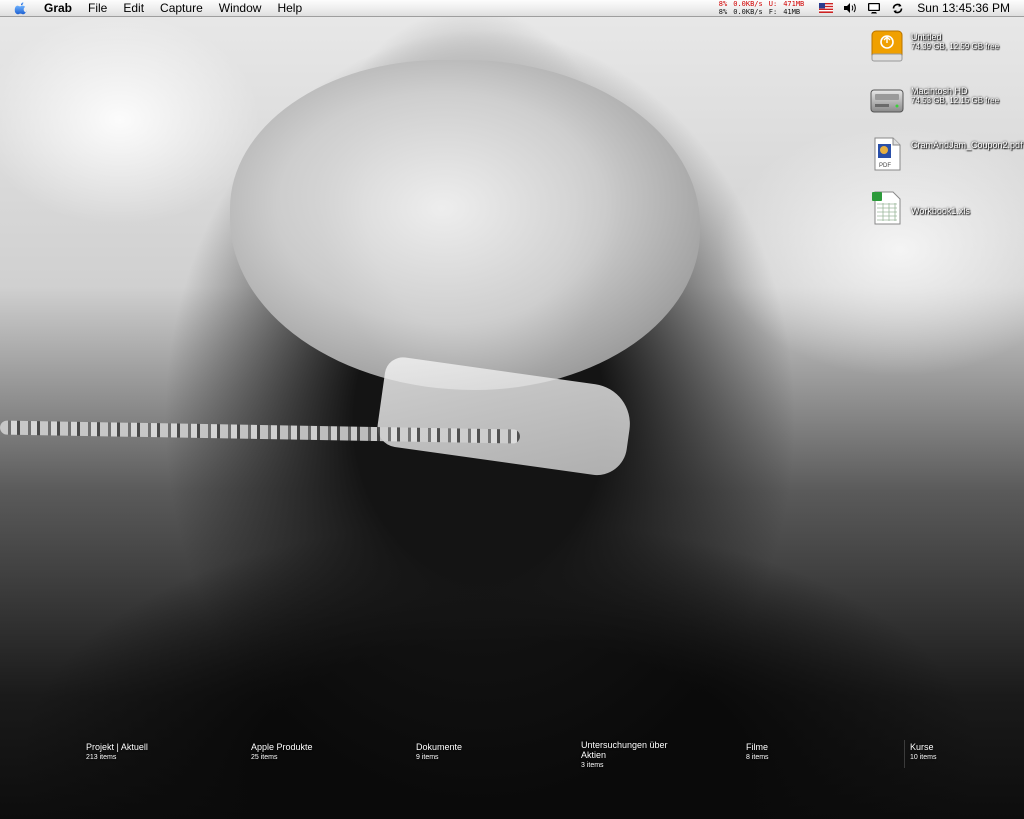 Image resolution: width=1024 pixels, height=819 pixels. What do you see at coordinates (940, 211) in the screenshot?
I see `desktop-icon-label: Workbook1.xls` at bounding box center [940, 211].